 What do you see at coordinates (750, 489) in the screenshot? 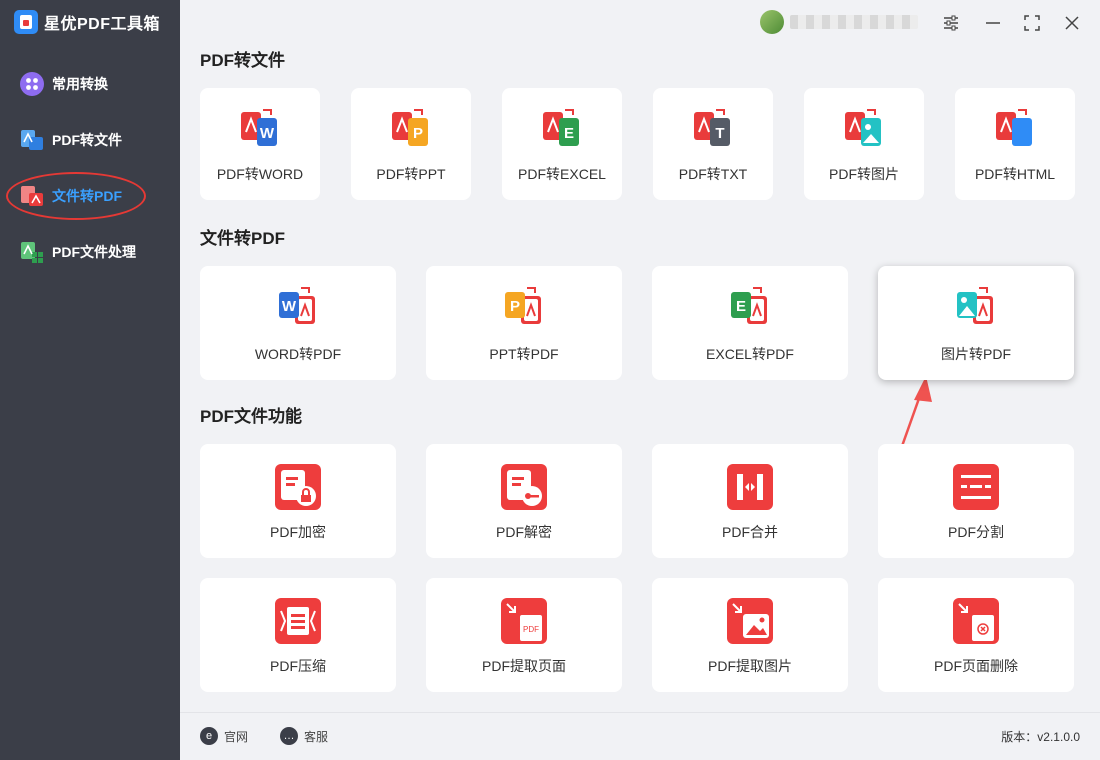
I see `merge-icon` at bounding box center [750, 489].